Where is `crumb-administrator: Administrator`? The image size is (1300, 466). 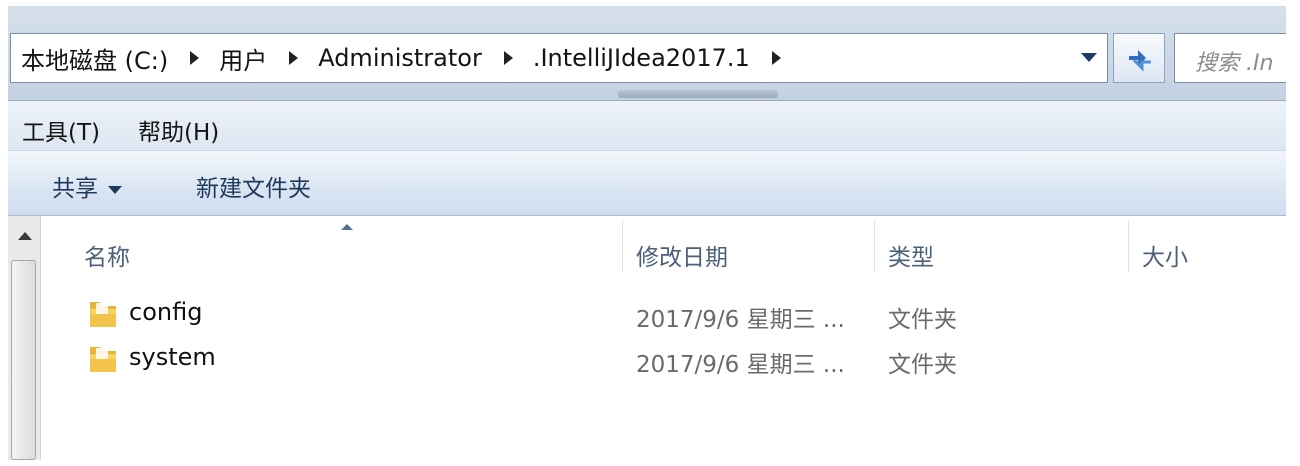
crumb-administrator: Administrator is located at coordinates (400, 58).